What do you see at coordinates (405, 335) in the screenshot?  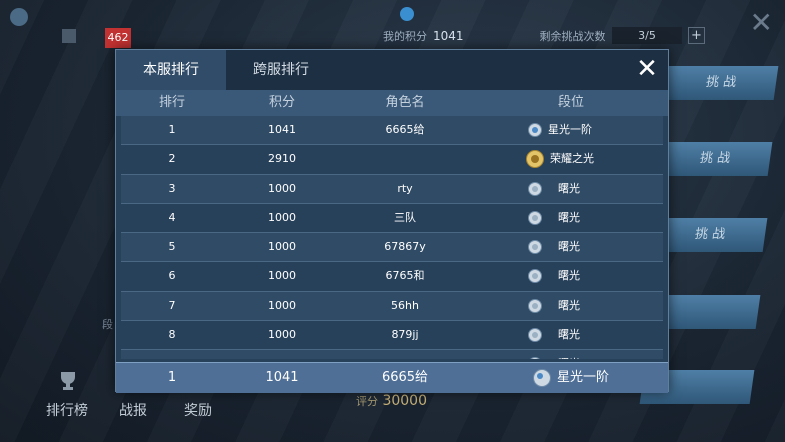 I see `row-name: 879jj` at bounding box center [405, 335].